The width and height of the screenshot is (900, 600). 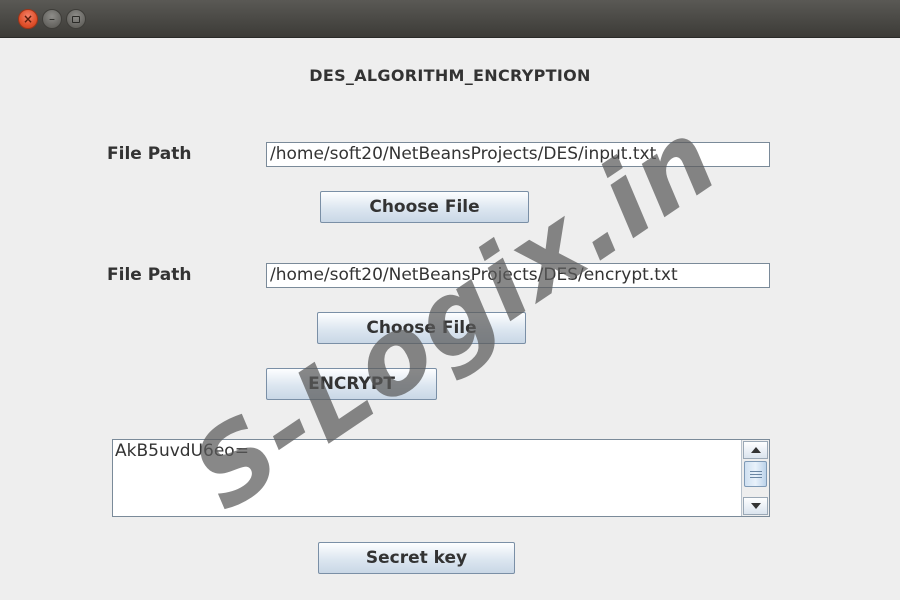 I want to click on scroll-down-icon, so click(x=755, y=506).